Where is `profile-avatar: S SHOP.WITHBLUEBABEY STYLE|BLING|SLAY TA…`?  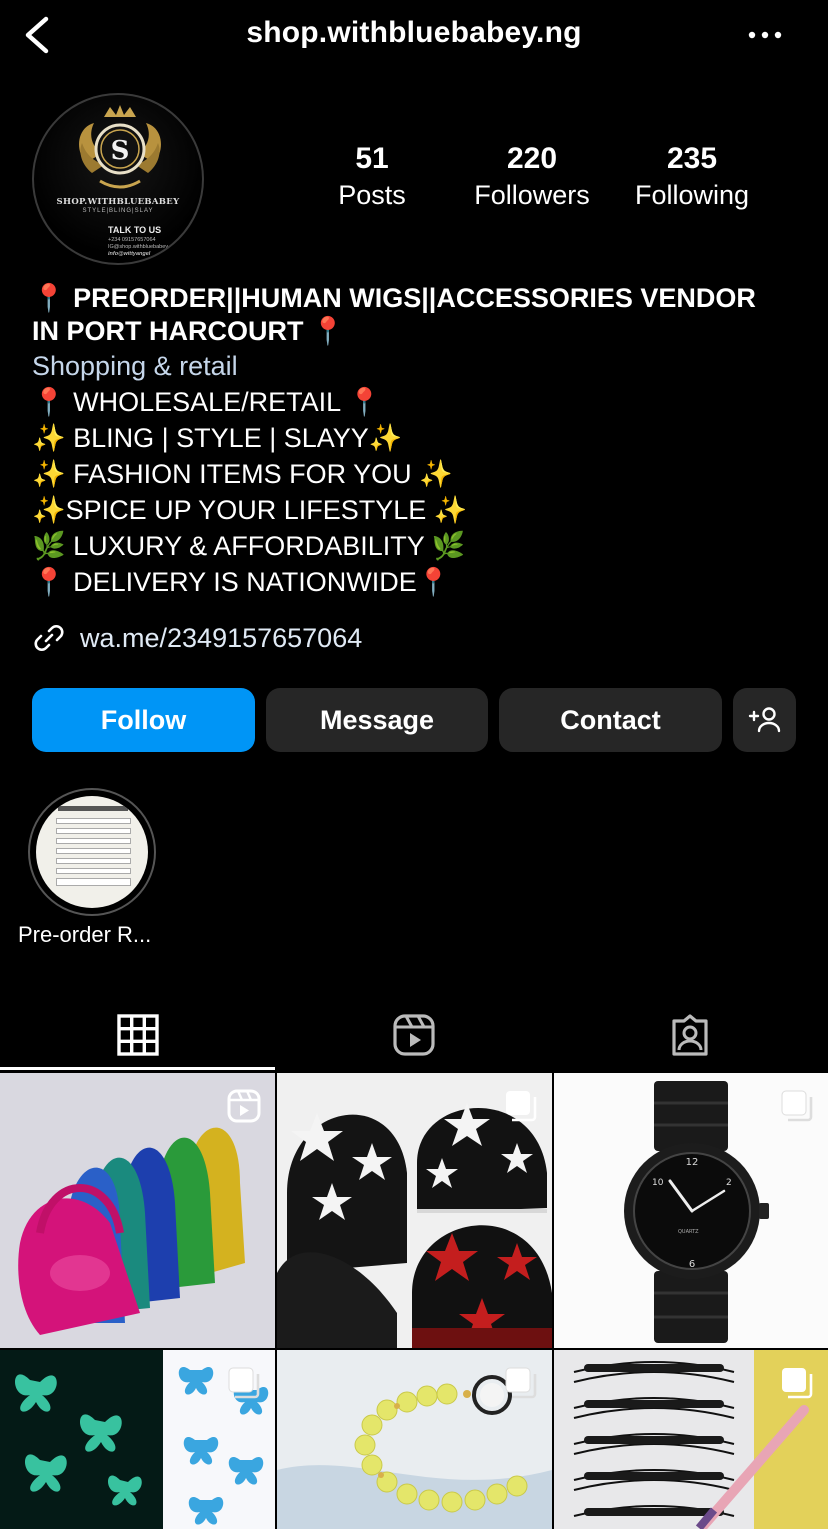
profile-avatar: S SHOP.WITHBLUEBABEY STYLE|BLING|SLAY TA… is located at coordinates (118, 179).